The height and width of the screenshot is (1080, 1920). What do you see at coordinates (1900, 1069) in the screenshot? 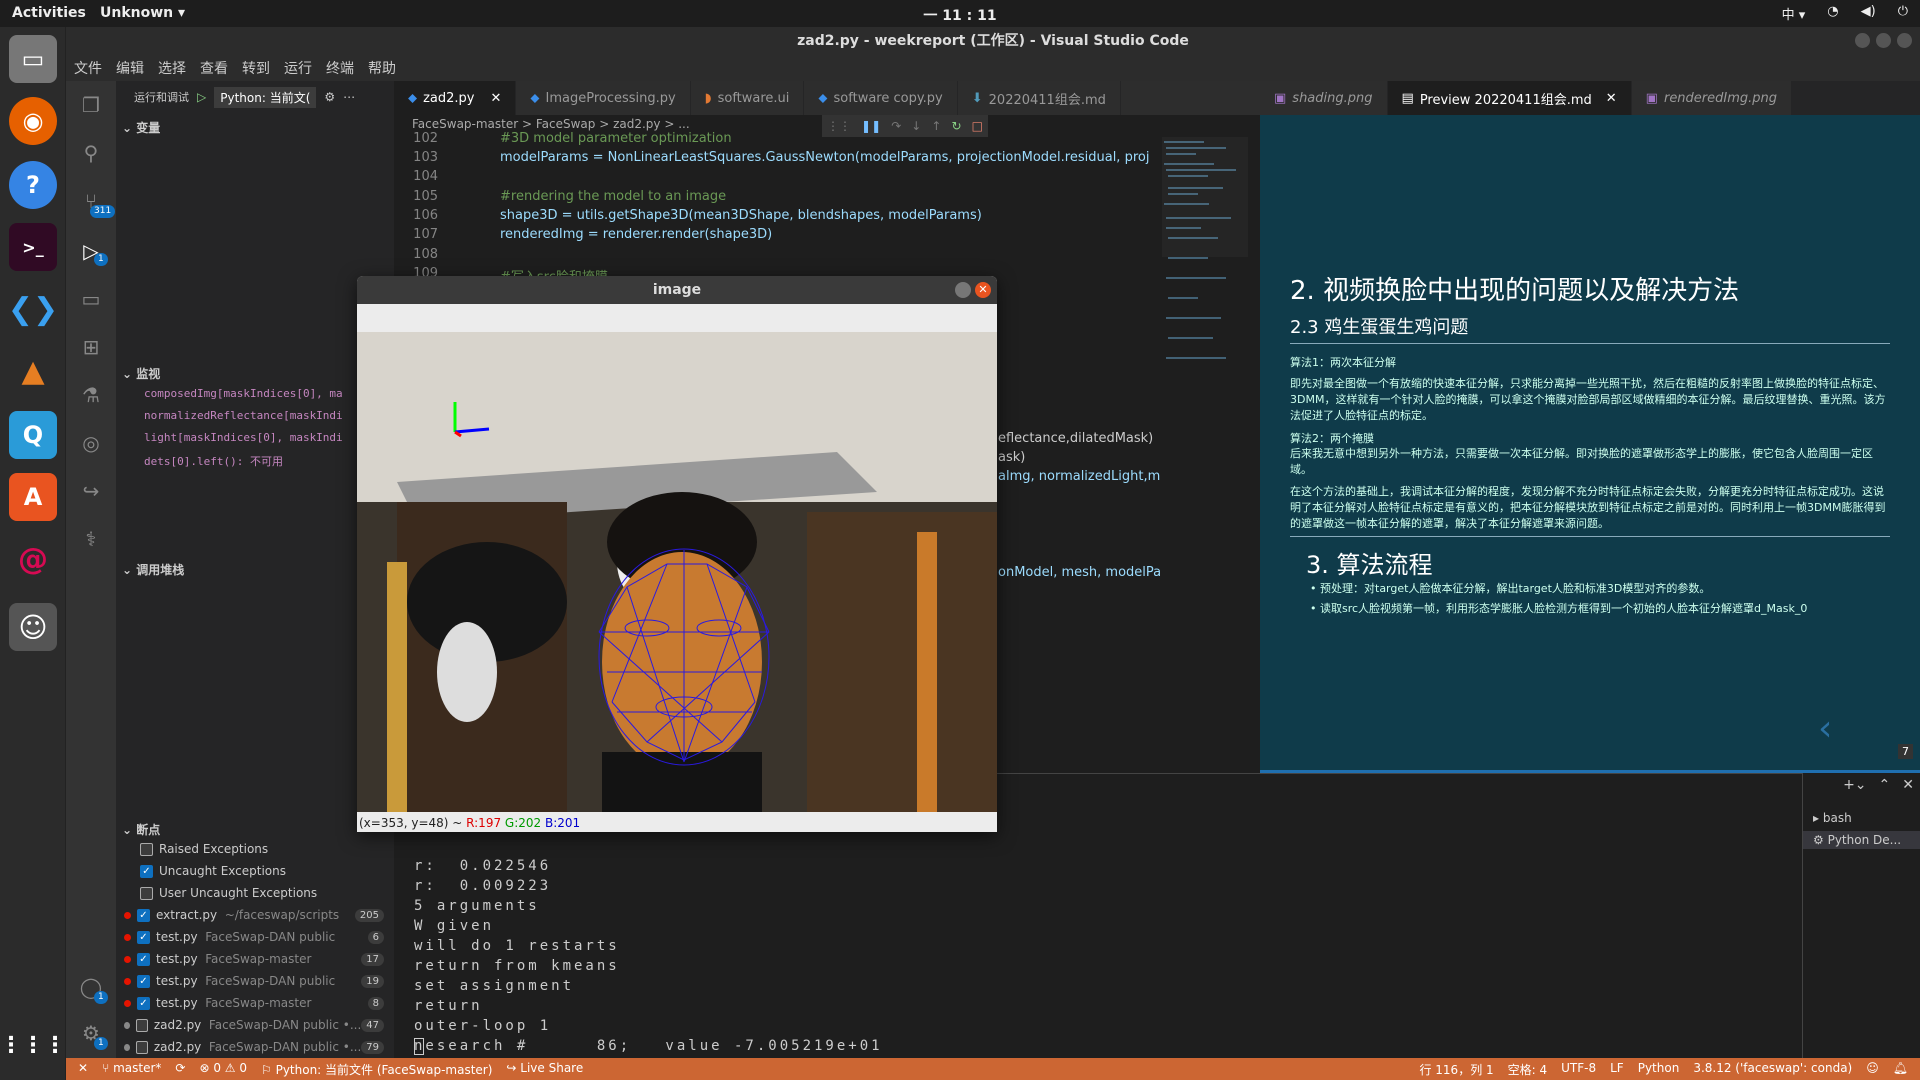
I see `notifications-icon: 🔔︎` at bounding box center [1900, 1069].